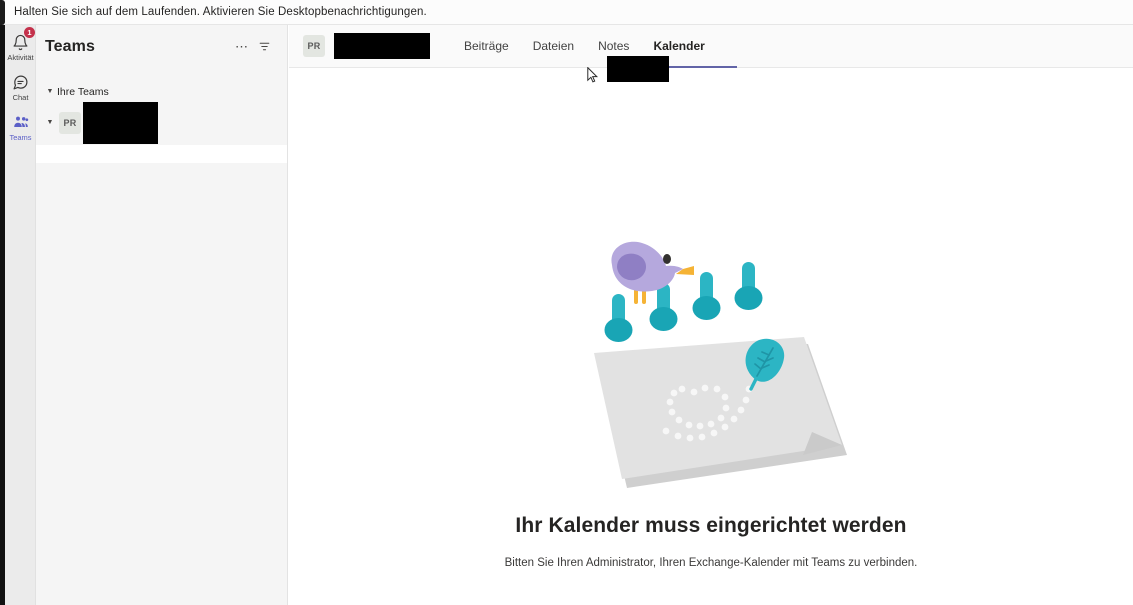 This screenshot has height=605, width=1133. Describe the element at coordinates (264, 47) in the screenshot. I see `filter-icon` at that location.